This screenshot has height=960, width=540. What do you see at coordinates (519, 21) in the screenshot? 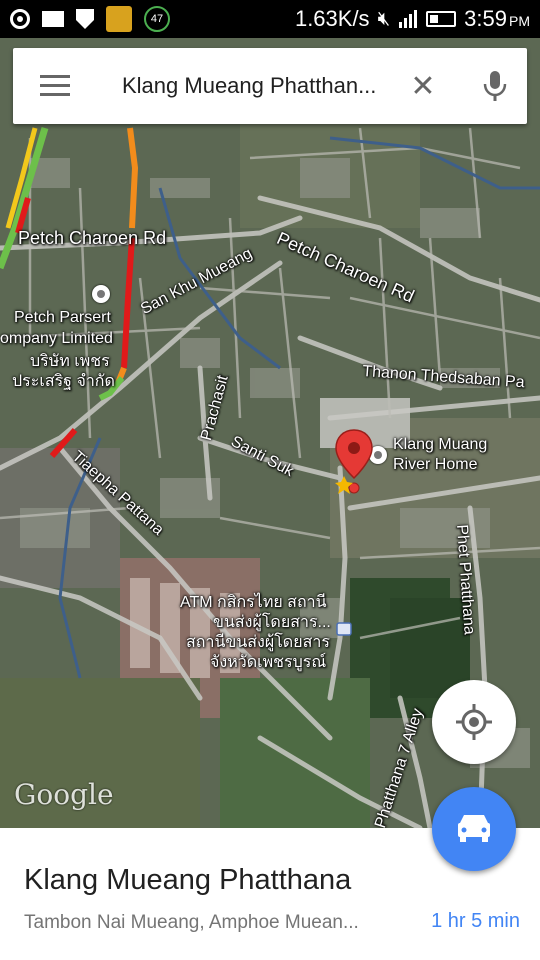
I see `clock-ampm: PM` at bounding box center [519, 21].